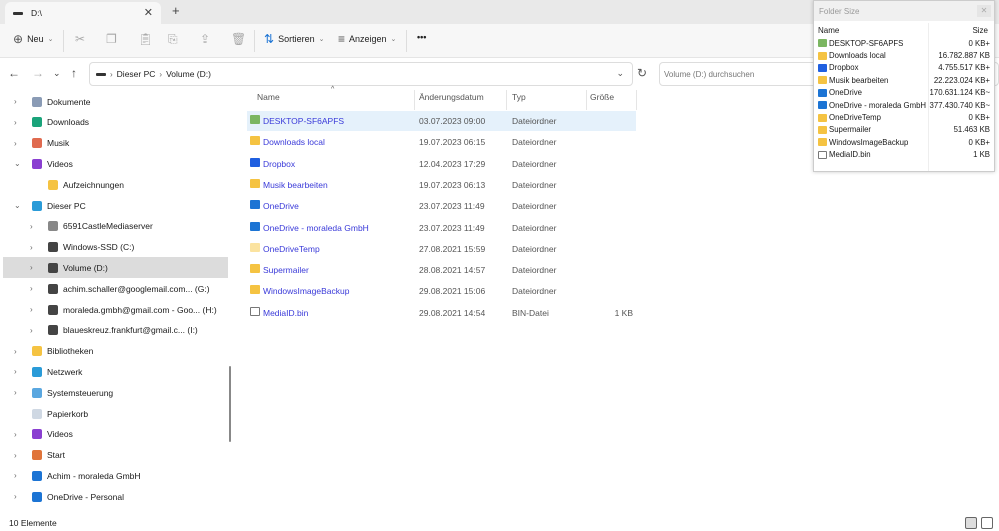 The height and width of the screenshot is (531, 999). Describe the element at coordinates (115, 309) in the screenshot. I see `nav-item: › moraleda.gmbh@gmail.com - Goo... (H:)` at that location.